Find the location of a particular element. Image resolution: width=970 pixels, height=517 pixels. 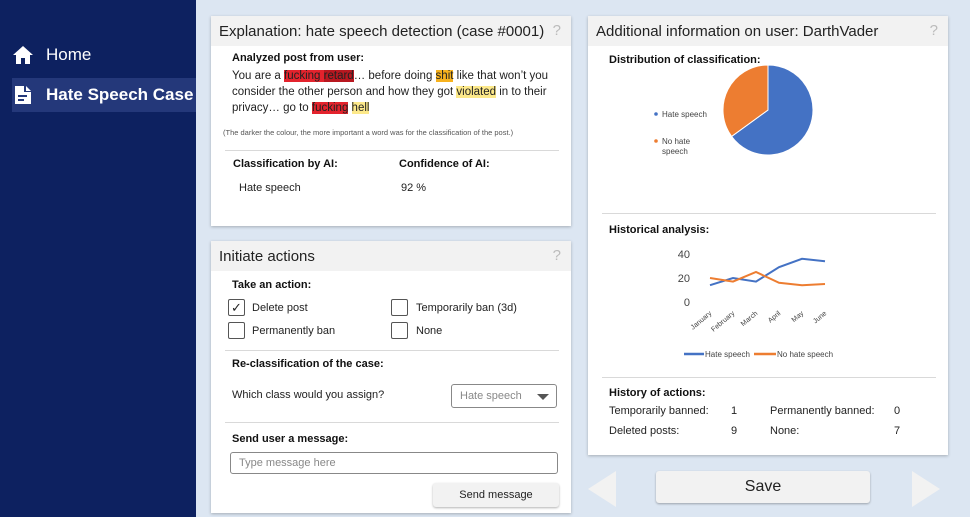

legend-label: No hate is located at coordinates (676, 141).